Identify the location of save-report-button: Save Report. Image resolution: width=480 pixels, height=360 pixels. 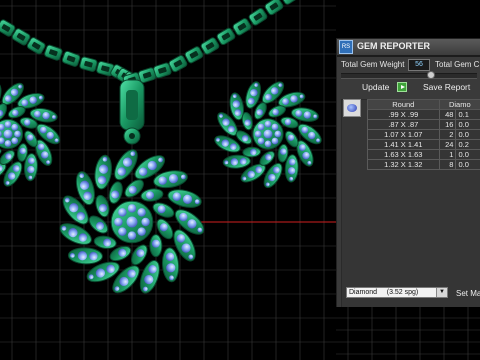
(446, 87).